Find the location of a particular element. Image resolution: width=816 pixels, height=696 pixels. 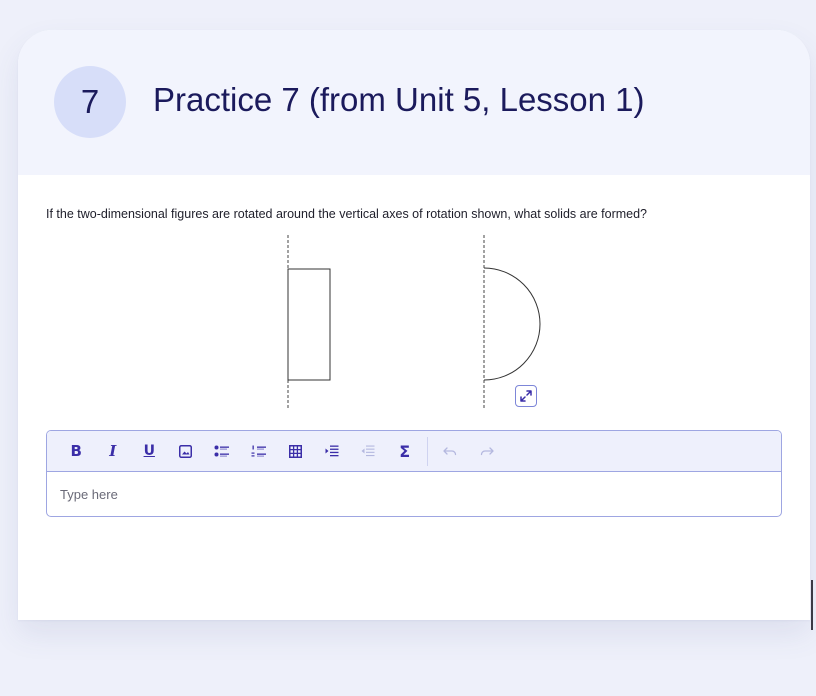

numbered-list-icon is located at coordinates (258, 451).